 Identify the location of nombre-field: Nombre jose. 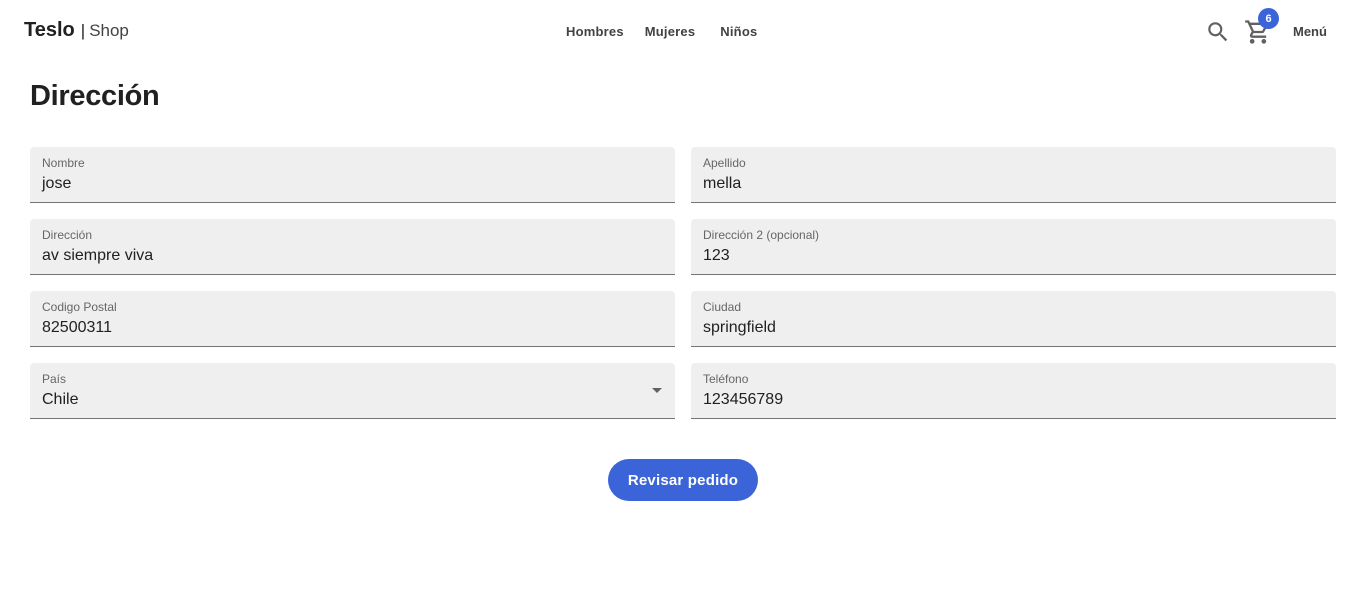
(352, 175).